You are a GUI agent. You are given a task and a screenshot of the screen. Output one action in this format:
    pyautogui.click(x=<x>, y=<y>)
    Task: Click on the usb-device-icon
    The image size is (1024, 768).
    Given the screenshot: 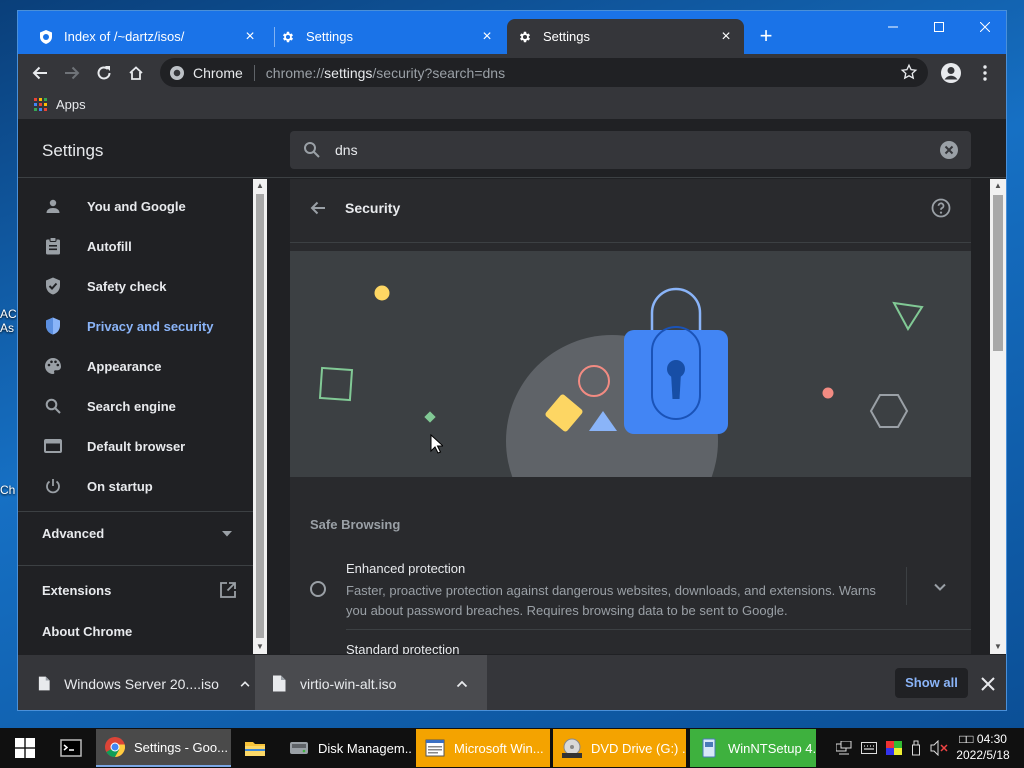 What is the action you would take?
    pyautogui.click(x=916, y=748)
    